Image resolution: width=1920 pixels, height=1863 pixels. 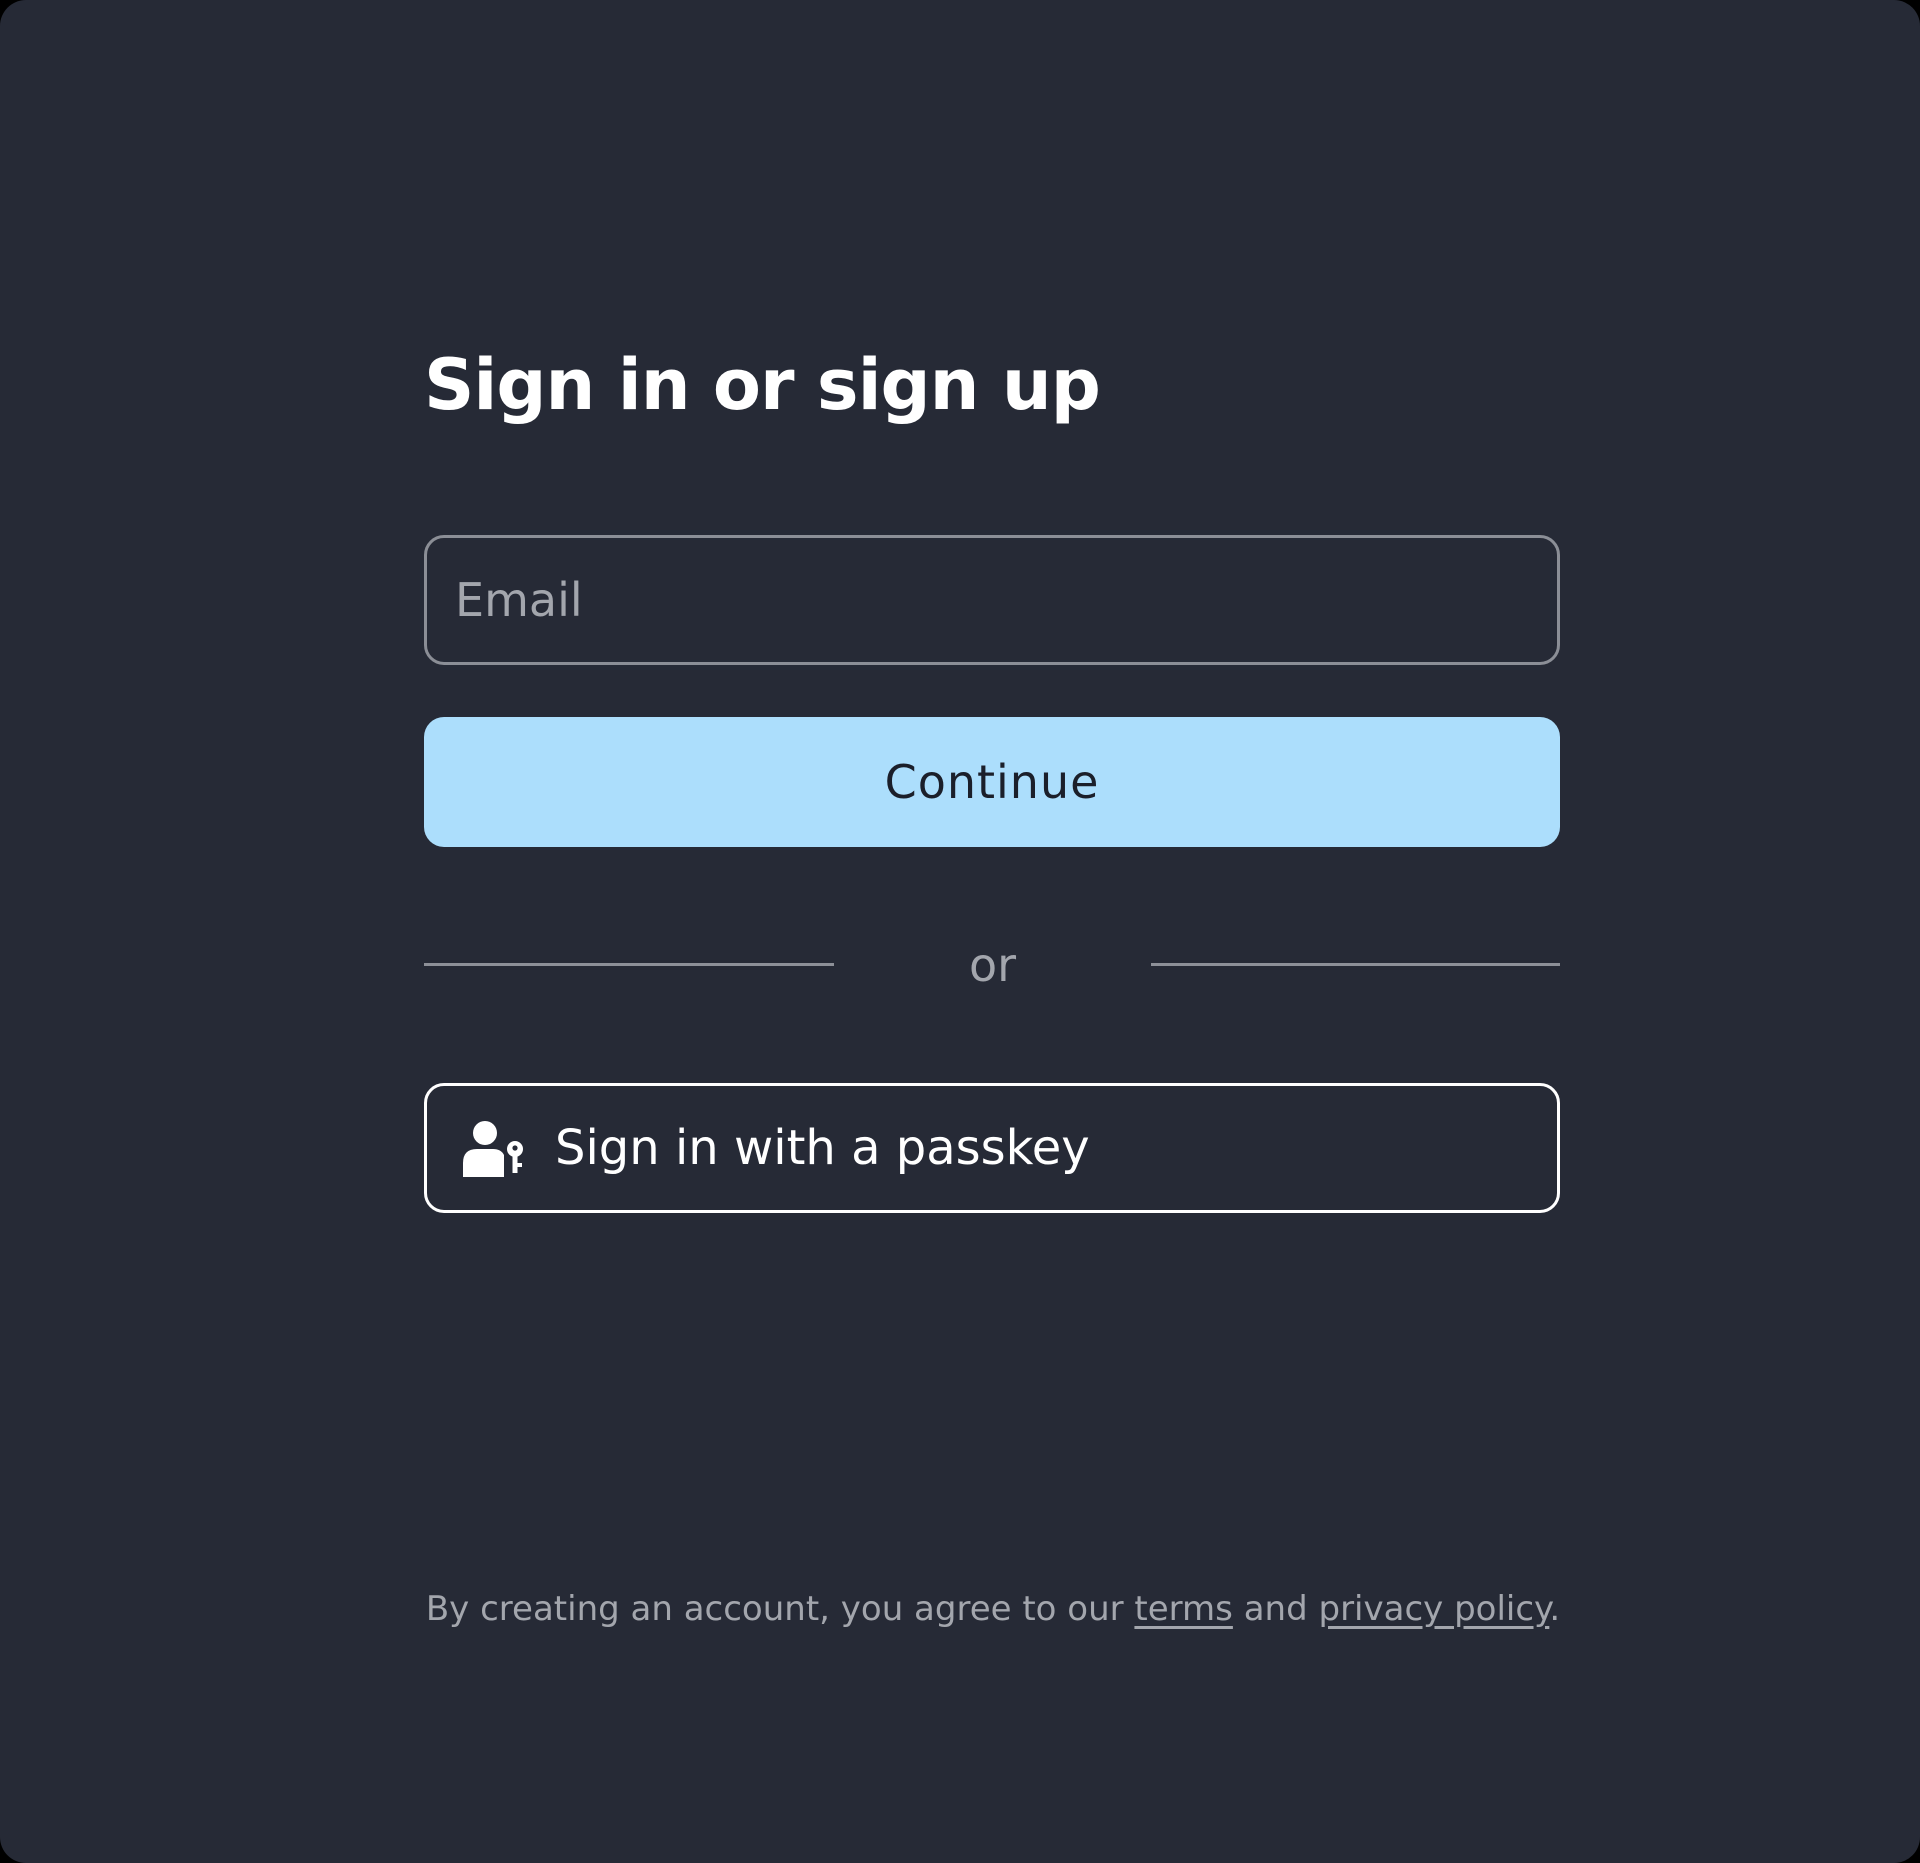 What do you see at coordinates (992, 600) in the screenshot?
I see `email-field` at bounding box center [992, 600].